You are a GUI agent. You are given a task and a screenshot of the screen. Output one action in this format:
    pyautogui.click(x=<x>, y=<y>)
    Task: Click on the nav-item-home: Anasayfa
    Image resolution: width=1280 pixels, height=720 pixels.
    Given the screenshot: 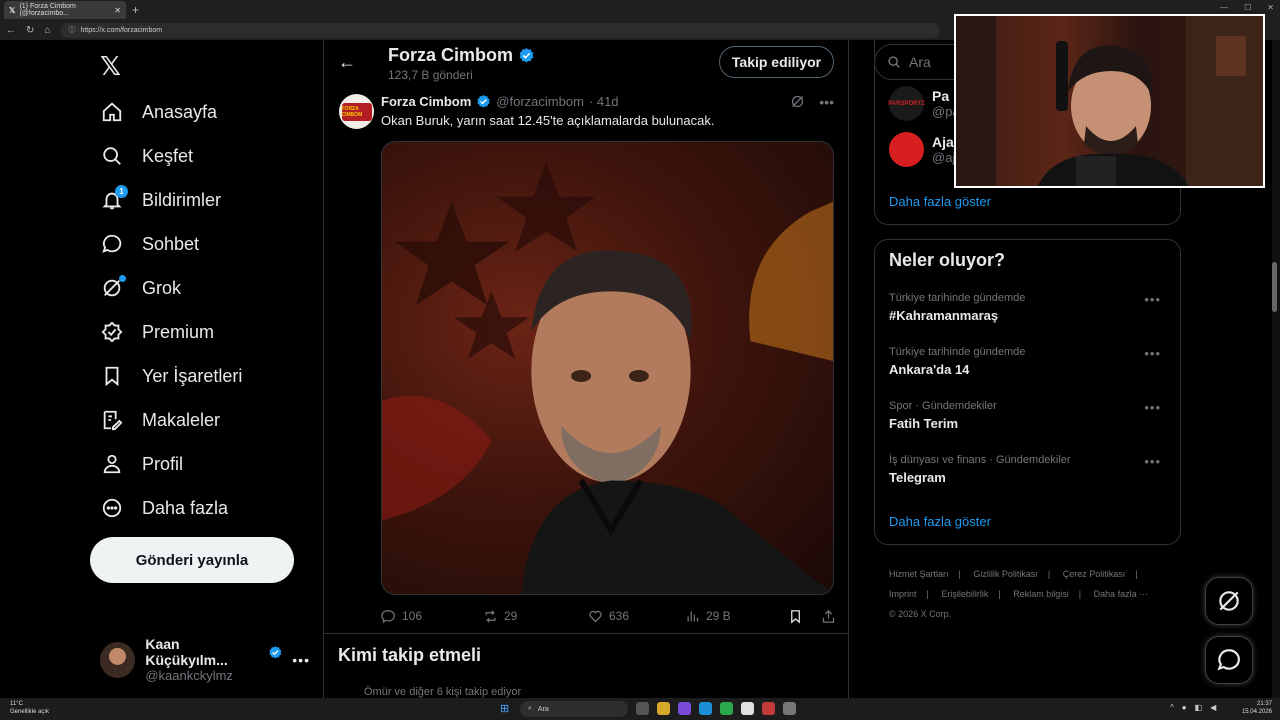 What is the action you would take?
    pyautogui.click(x=158, y=112)
    